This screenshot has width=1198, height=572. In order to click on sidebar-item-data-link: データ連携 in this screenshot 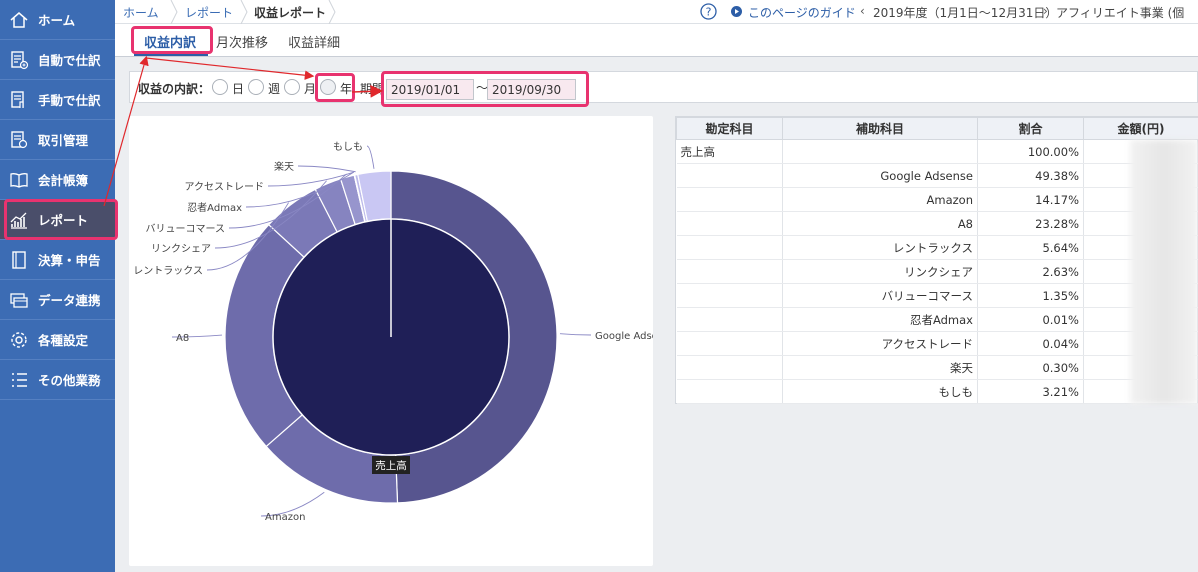, I will do `click(57, 300)`.